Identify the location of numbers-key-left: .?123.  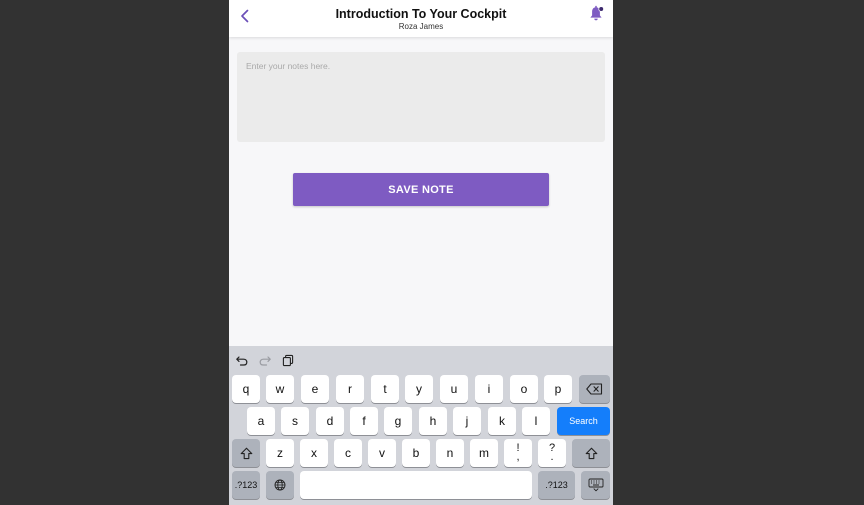
(246, 485).